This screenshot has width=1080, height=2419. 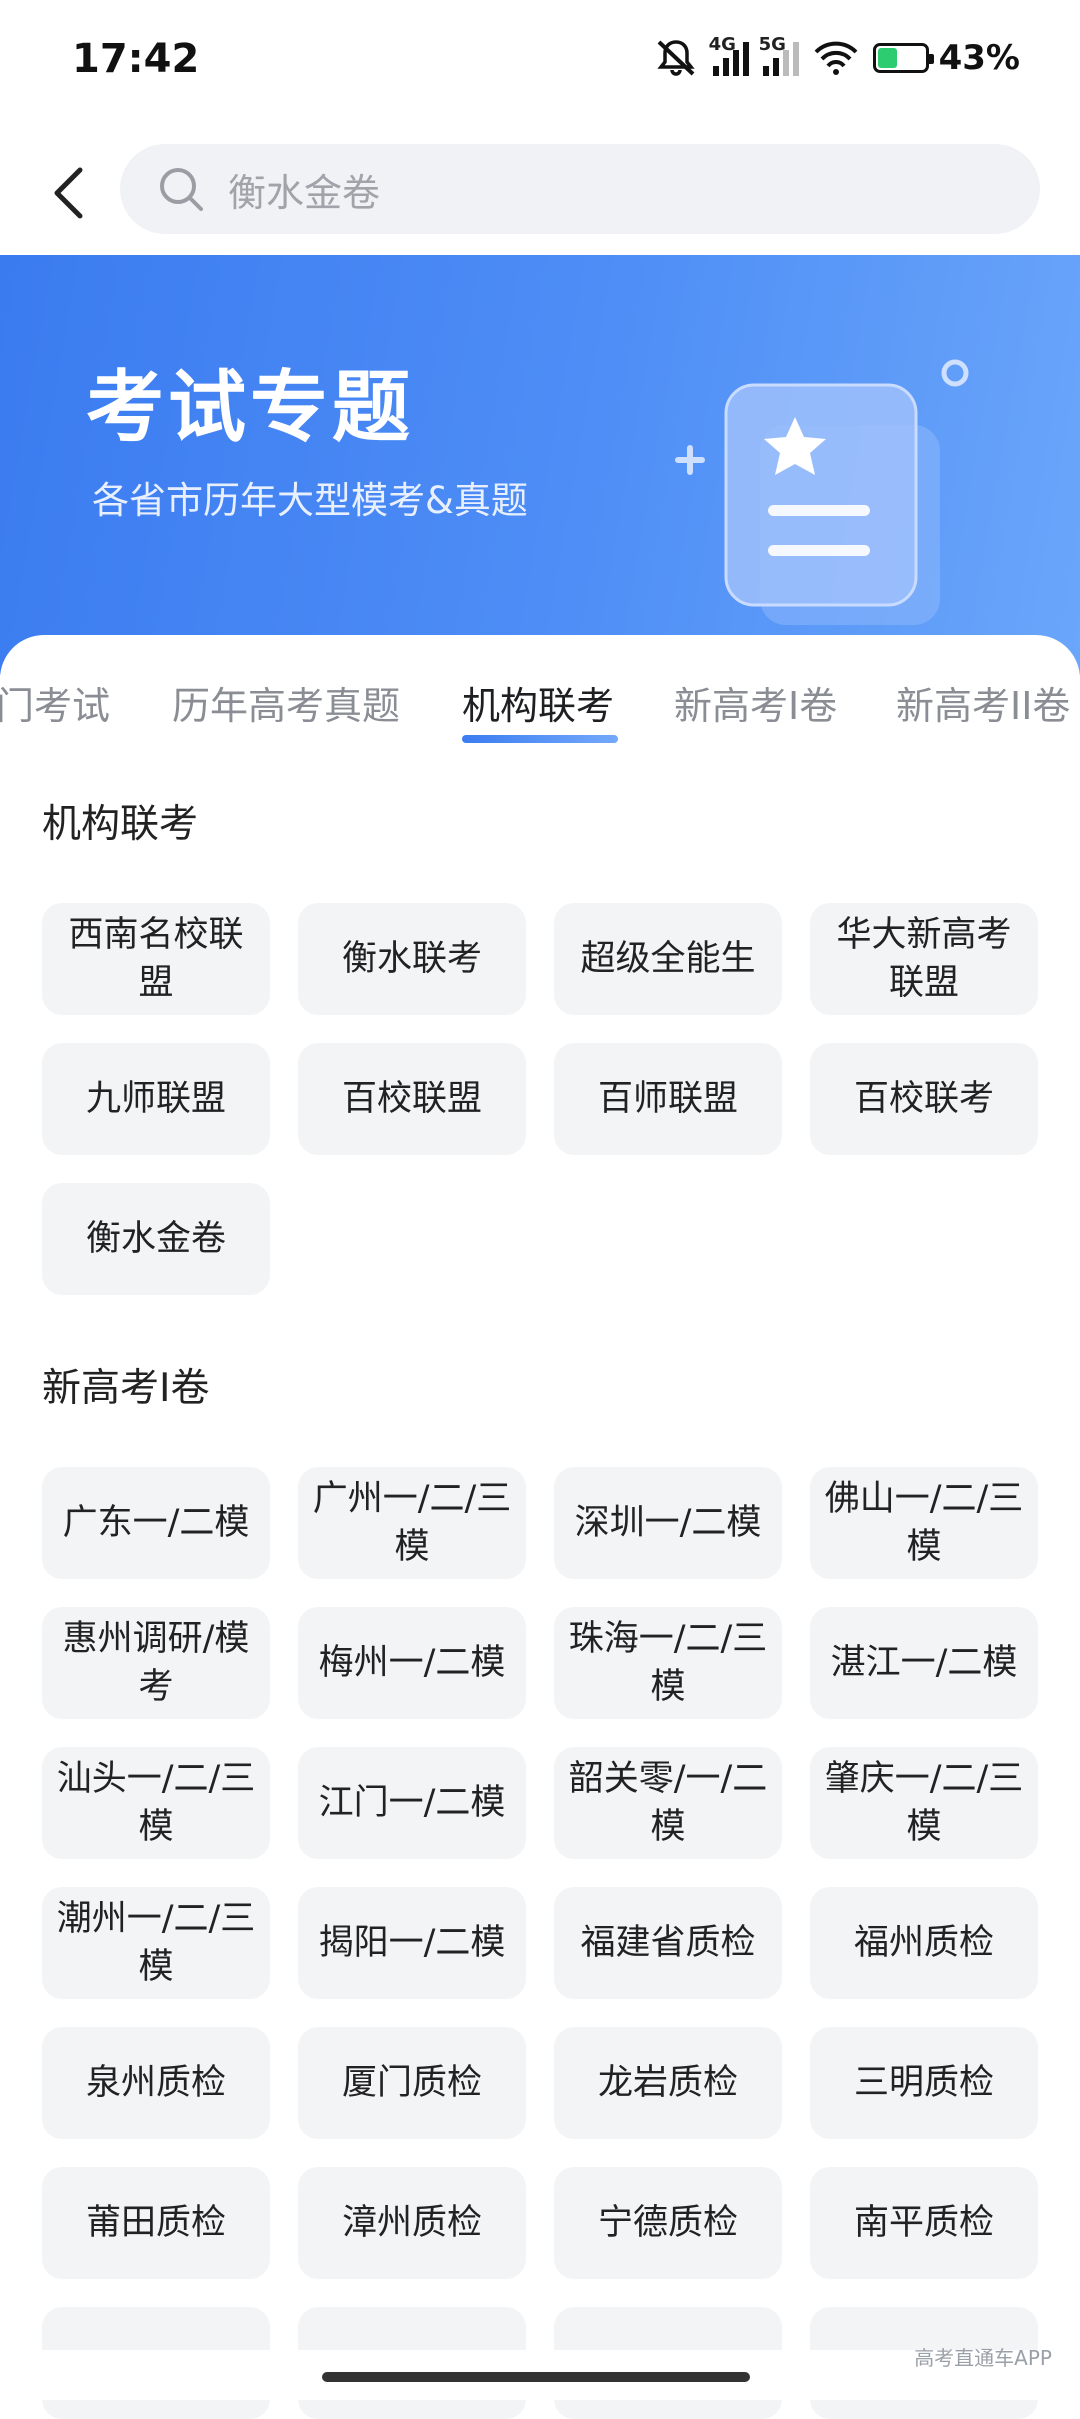 What do you see at coordinates (772, 44) in the screenshot?
I see `signal-5g-label: 5G` at bounding box center [772, 44].